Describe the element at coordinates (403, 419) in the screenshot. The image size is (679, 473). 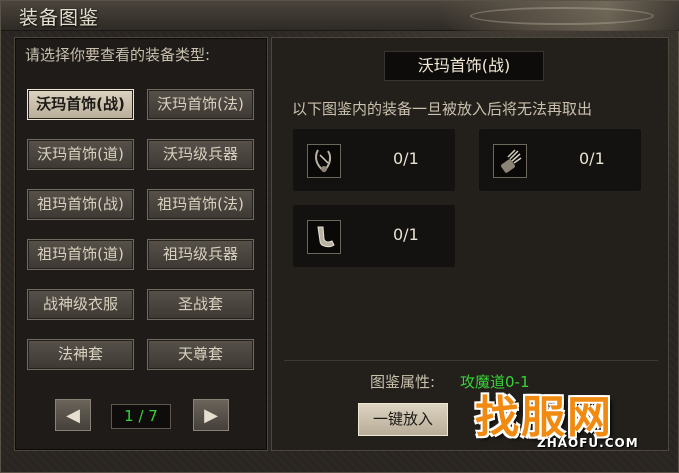
I see `one-click-insert-button: 一键放入` at that location.